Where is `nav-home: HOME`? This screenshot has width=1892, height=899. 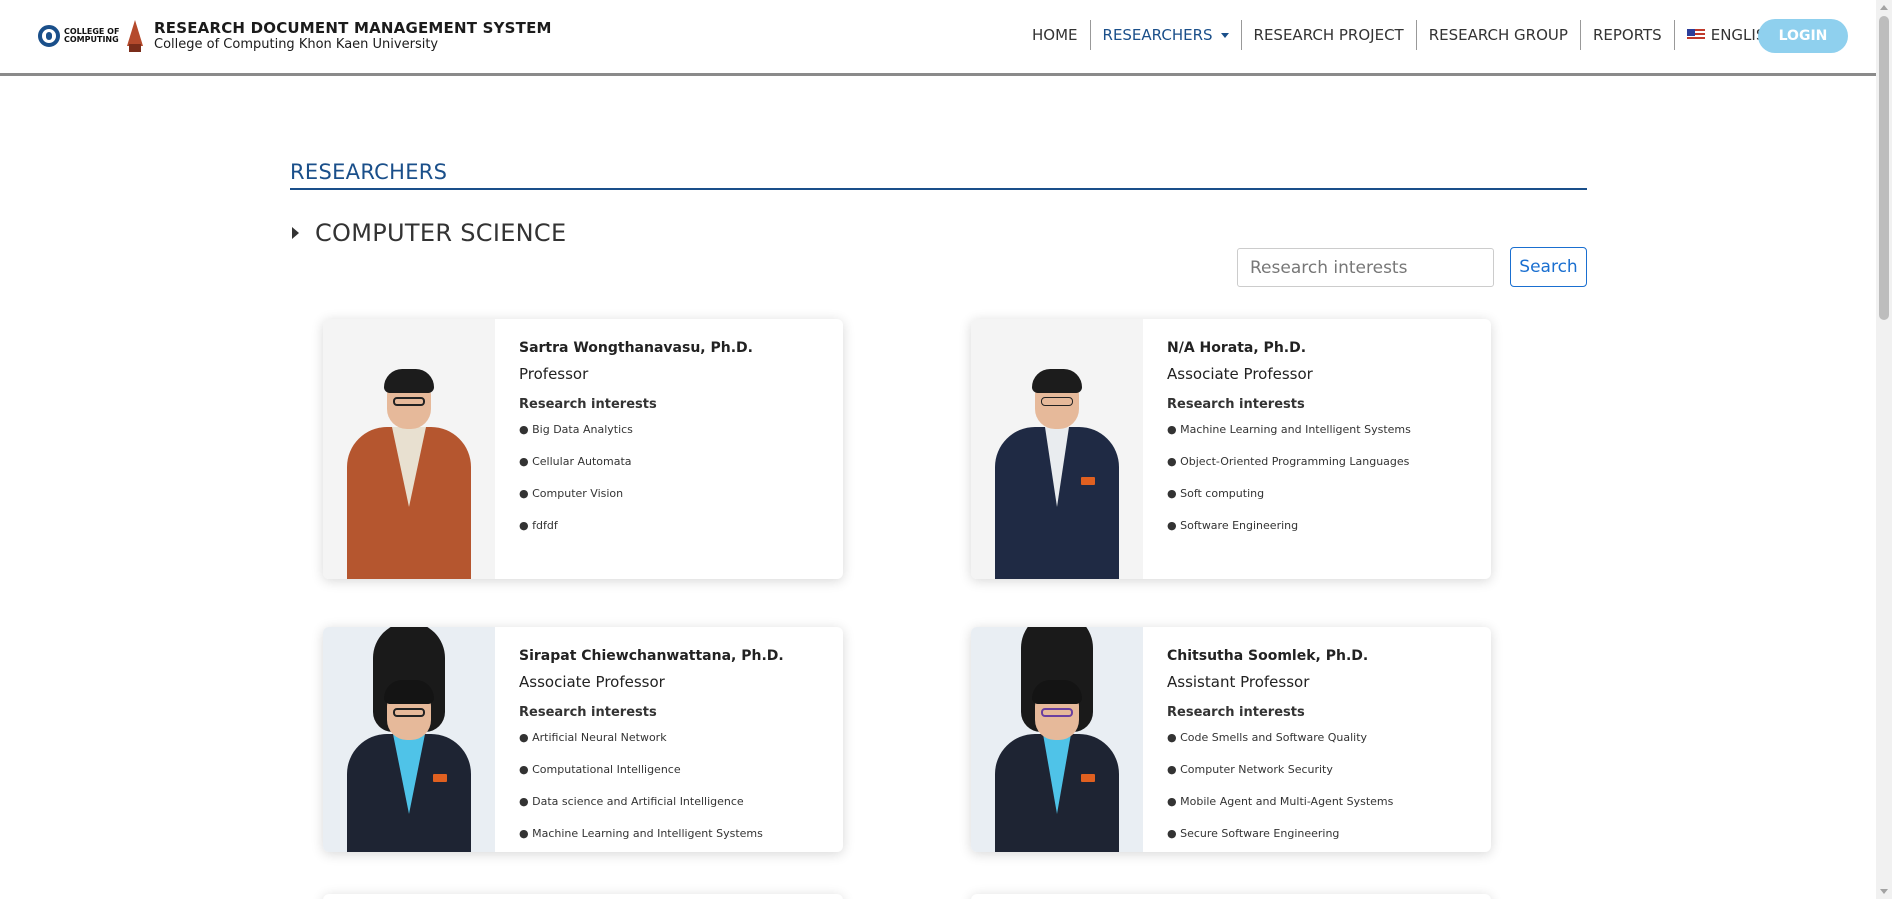
nav-home: HOME is located at coordinates (1055, 35).